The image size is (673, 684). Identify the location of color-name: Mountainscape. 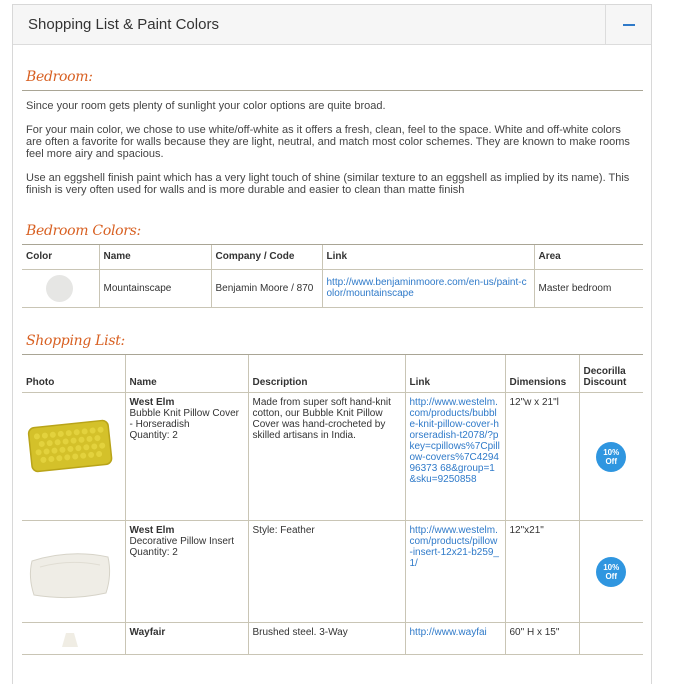
(155, 288).